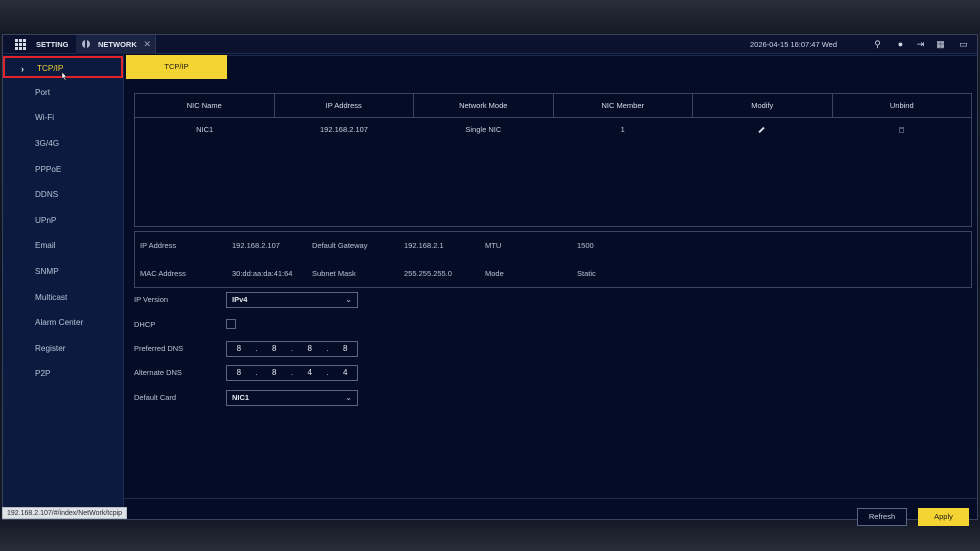  Describe the element at coordinates (65, 513) in the screenshot. I see `browser-status-url: 192.168.2.107/#/index/NetWork/tcpip` at that location.